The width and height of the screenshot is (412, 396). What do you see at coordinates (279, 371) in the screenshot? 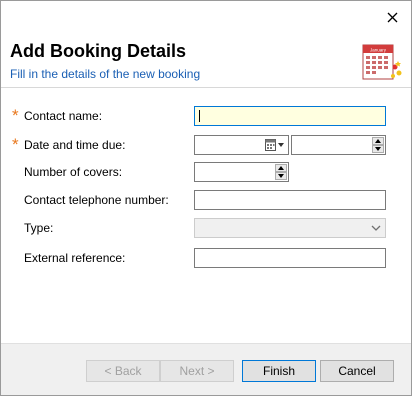
I see `finish-button: Finish` at bounding box center [279, 371].